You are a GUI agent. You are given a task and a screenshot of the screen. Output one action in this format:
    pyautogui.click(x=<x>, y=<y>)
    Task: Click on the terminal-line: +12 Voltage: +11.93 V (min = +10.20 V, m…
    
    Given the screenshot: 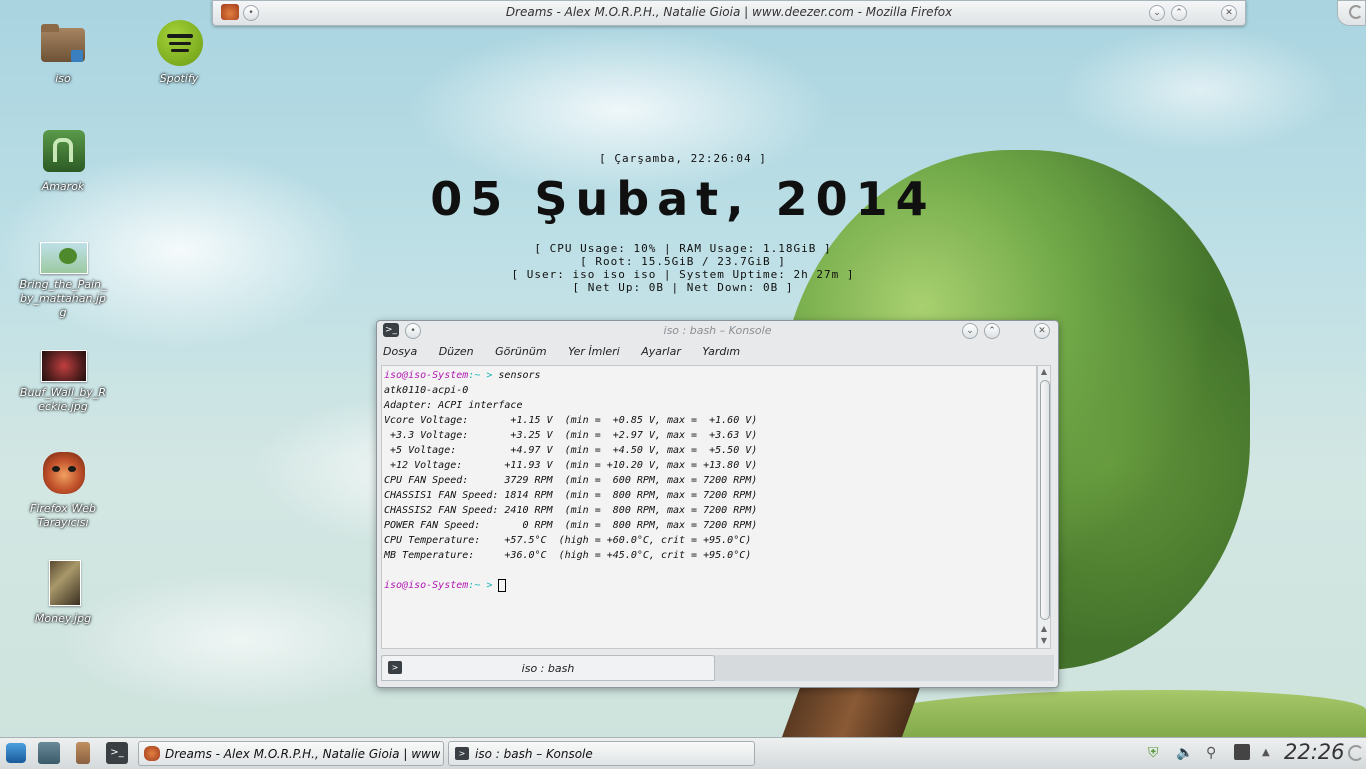 What is the action you would take?
    pyautogui.click(x=571, y=465)
    